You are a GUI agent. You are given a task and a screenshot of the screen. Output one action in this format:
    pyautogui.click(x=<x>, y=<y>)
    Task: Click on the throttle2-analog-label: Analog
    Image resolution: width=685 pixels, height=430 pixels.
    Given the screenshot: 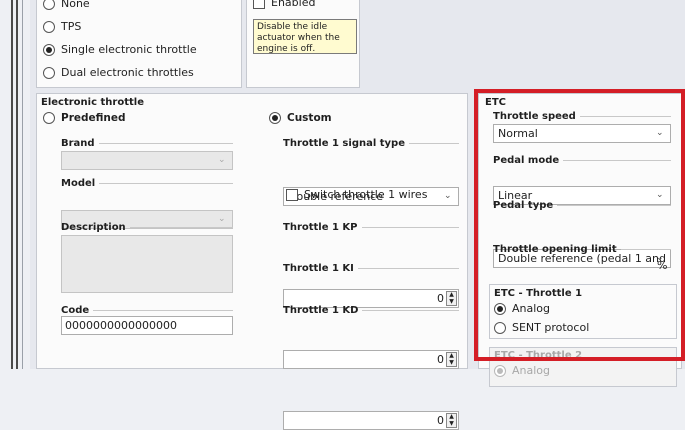 What is the action you would take?
    pyautogui.click(x=531, y=370)
    